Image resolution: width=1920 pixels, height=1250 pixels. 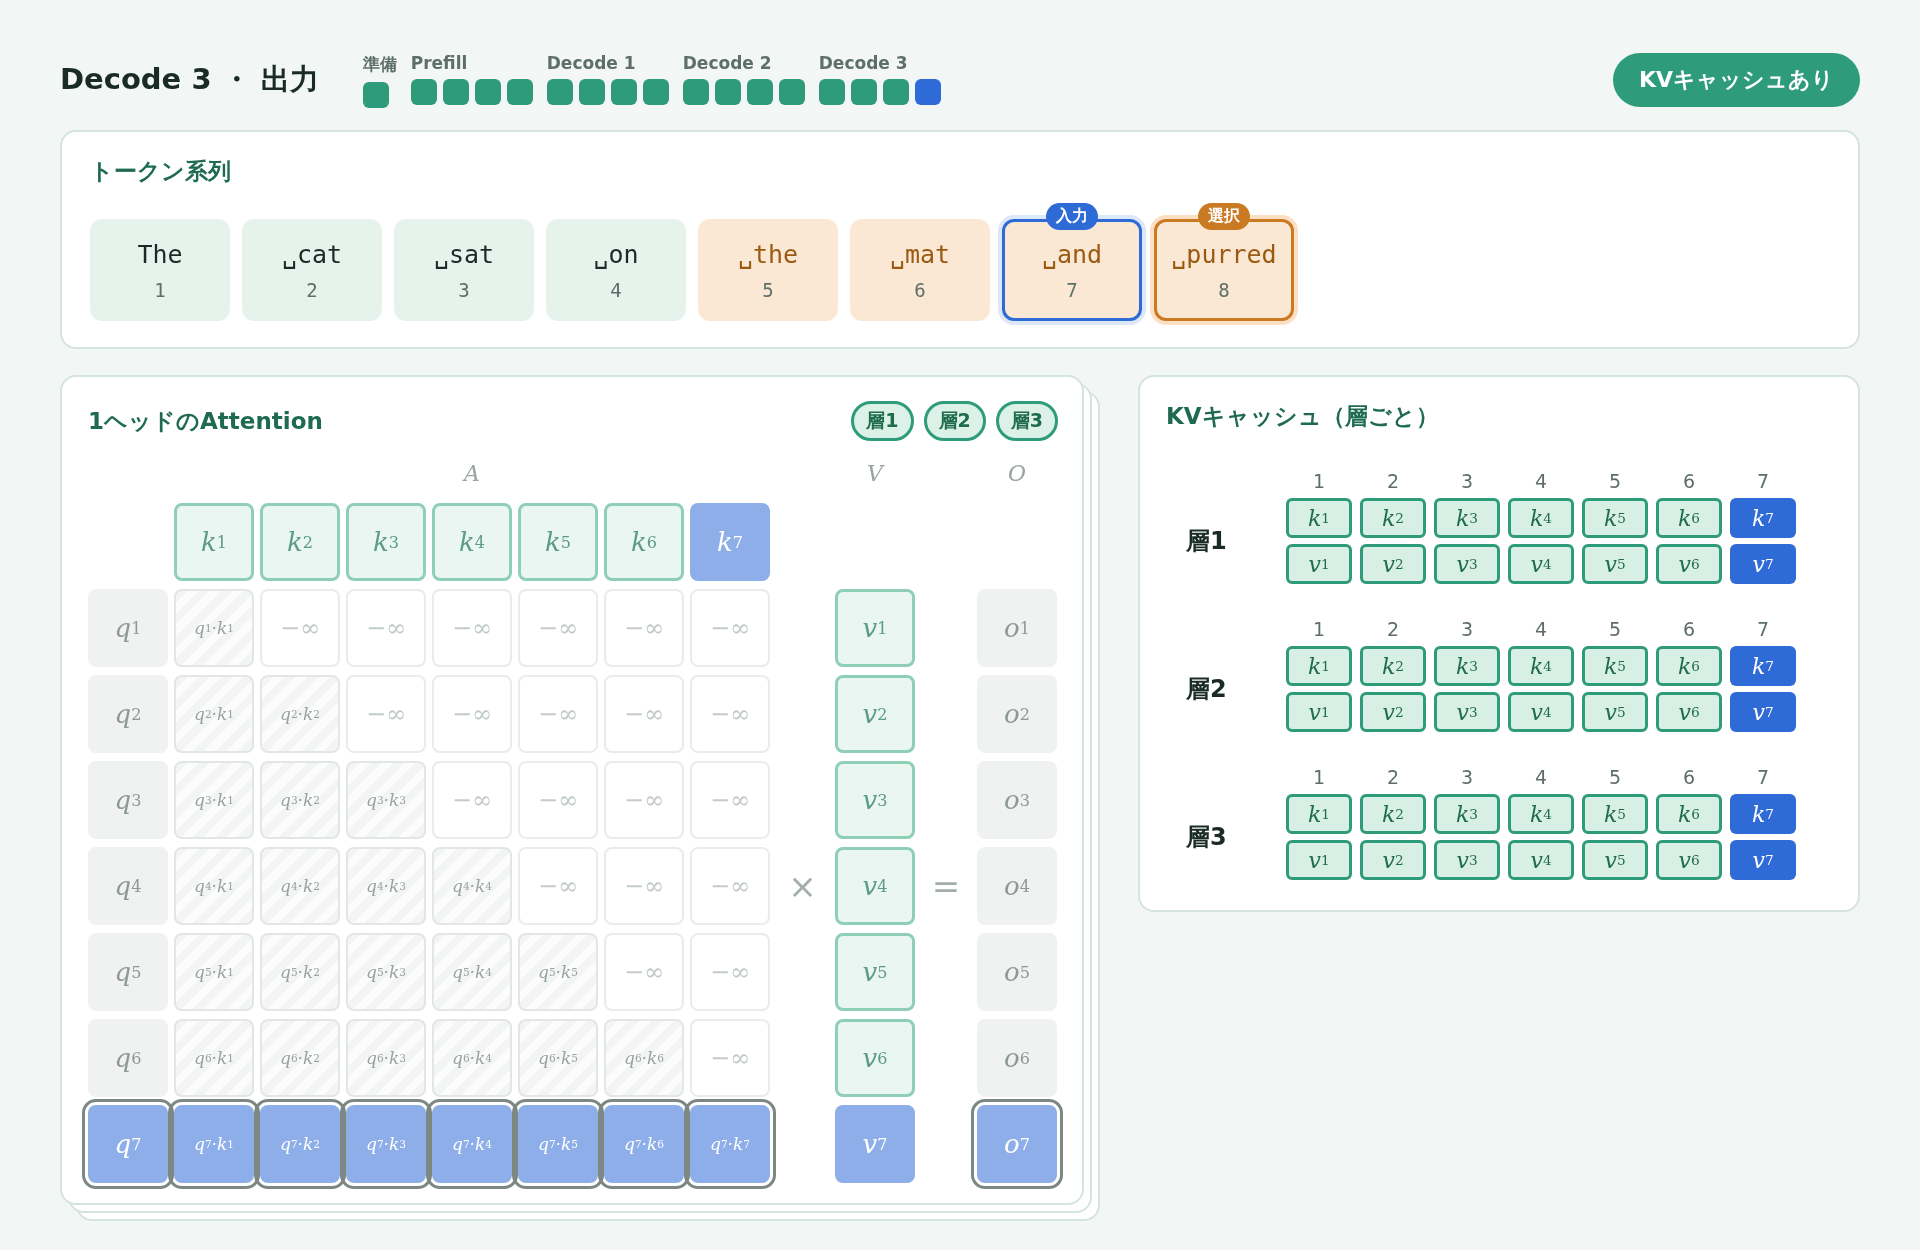 What do you see at coordinates (1206, 689) in the screenshot?
I see `layer-label: 層2` at bounding box center [1206, 689].